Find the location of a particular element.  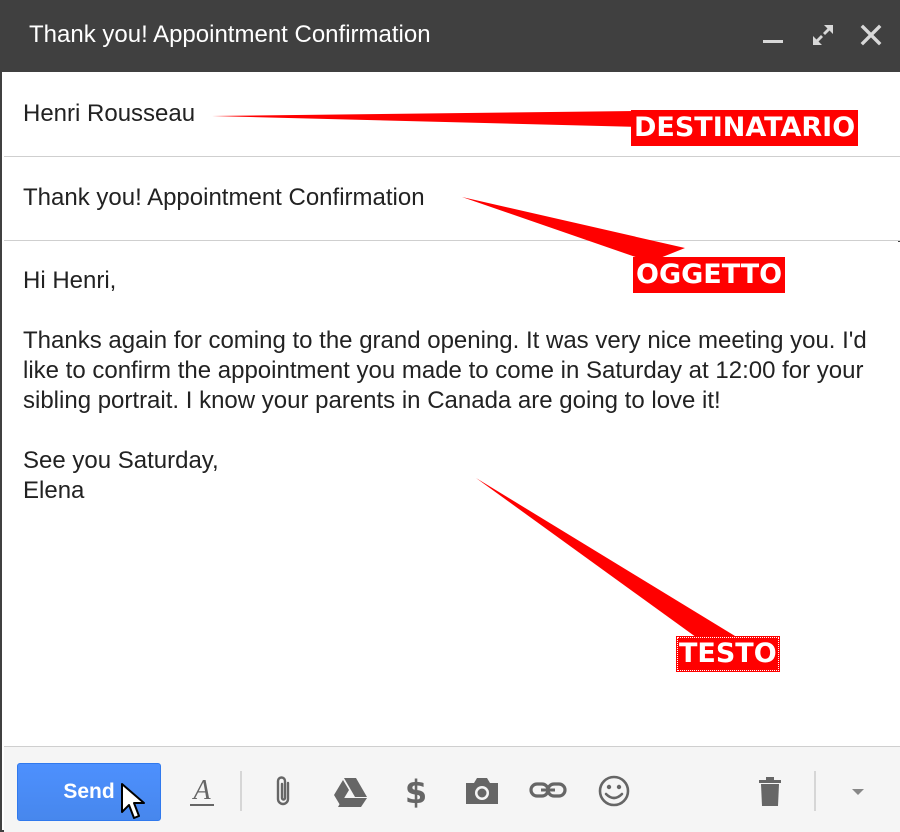

attach-icon is located at coordinates (284, 791).